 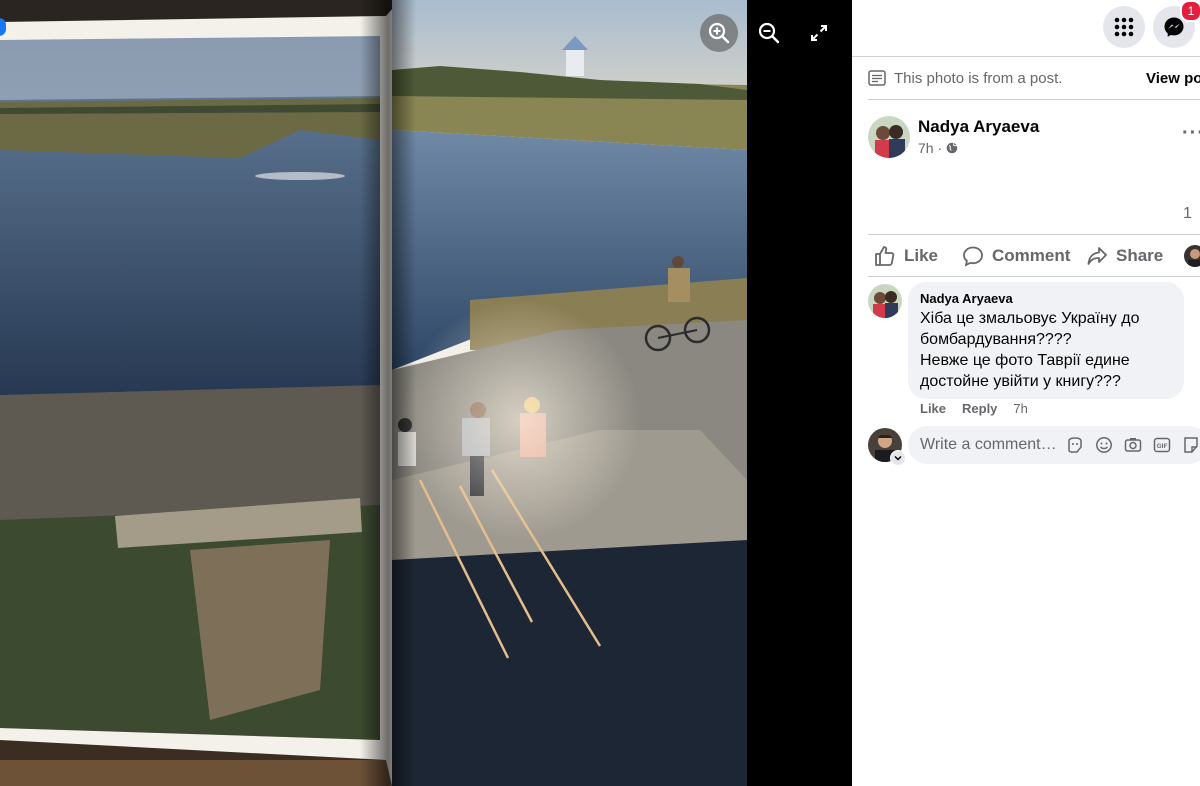 I want to click on comment-text-line: Хіба це змальовує Україну до, so click(x=1030, y=318).